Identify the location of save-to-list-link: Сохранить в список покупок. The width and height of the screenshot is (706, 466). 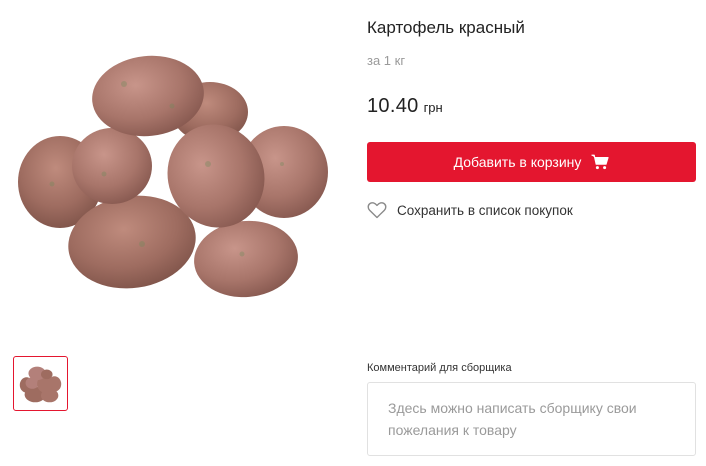
(470, 210).